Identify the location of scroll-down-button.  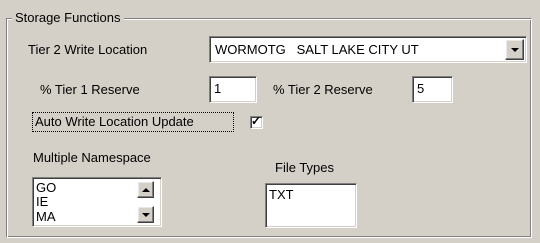
(145, 214).